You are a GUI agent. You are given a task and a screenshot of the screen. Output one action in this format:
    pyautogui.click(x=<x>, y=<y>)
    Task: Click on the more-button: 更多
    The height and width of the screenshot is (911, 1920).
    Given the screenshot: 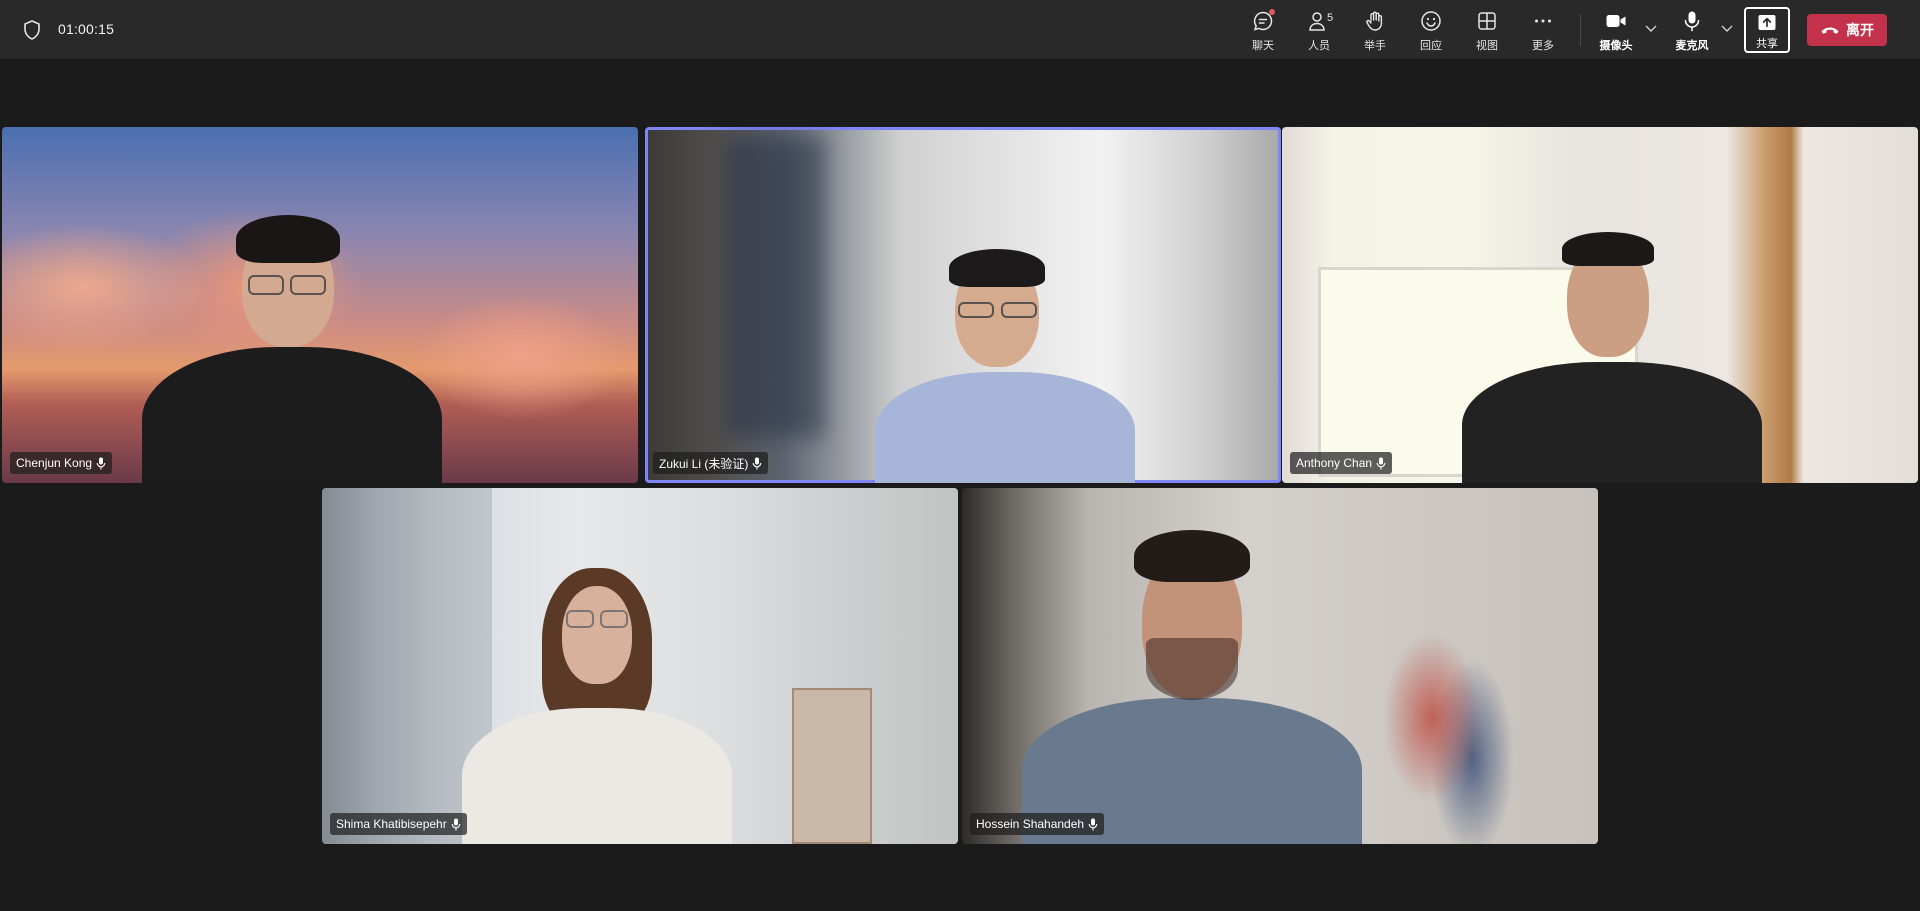 What is the action you would take?
    pyautogui.click(x=1543, y=31)
    